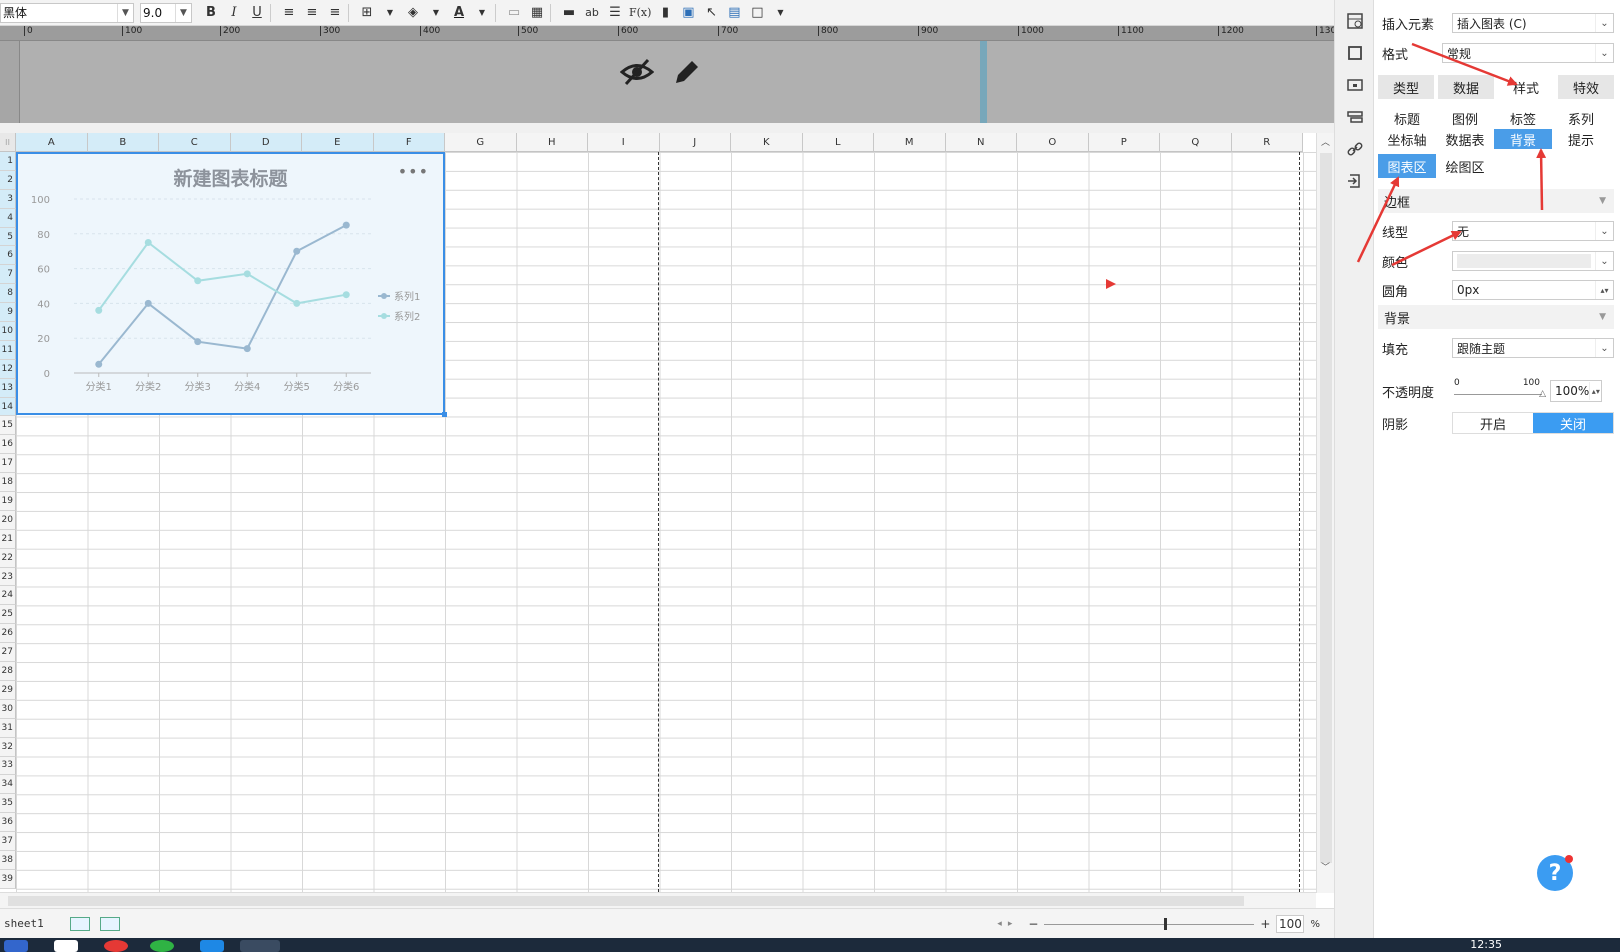 This screenshot has height=952, width=1620. I want to click on column-header-j: J, so click(695, 142).